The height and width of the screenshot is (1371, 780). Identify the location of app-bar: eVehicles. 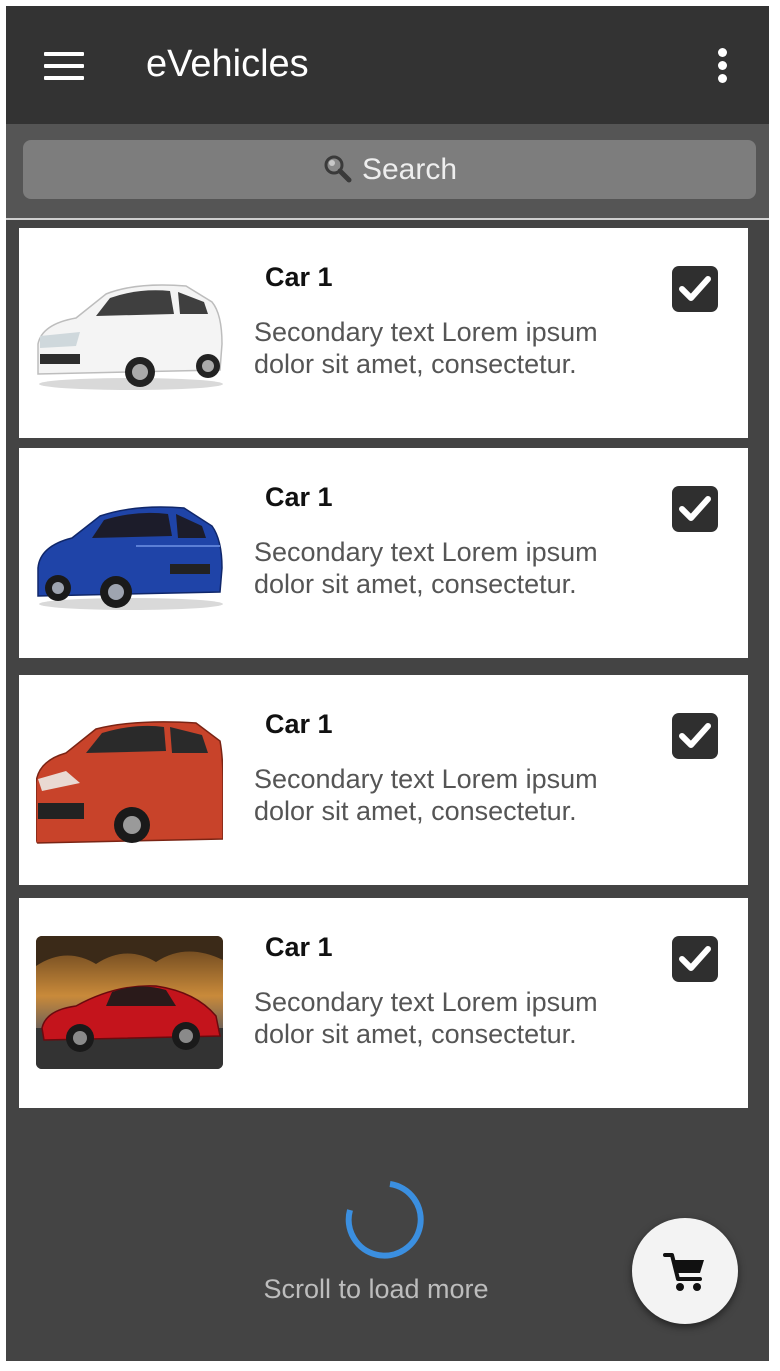
(387, 65).